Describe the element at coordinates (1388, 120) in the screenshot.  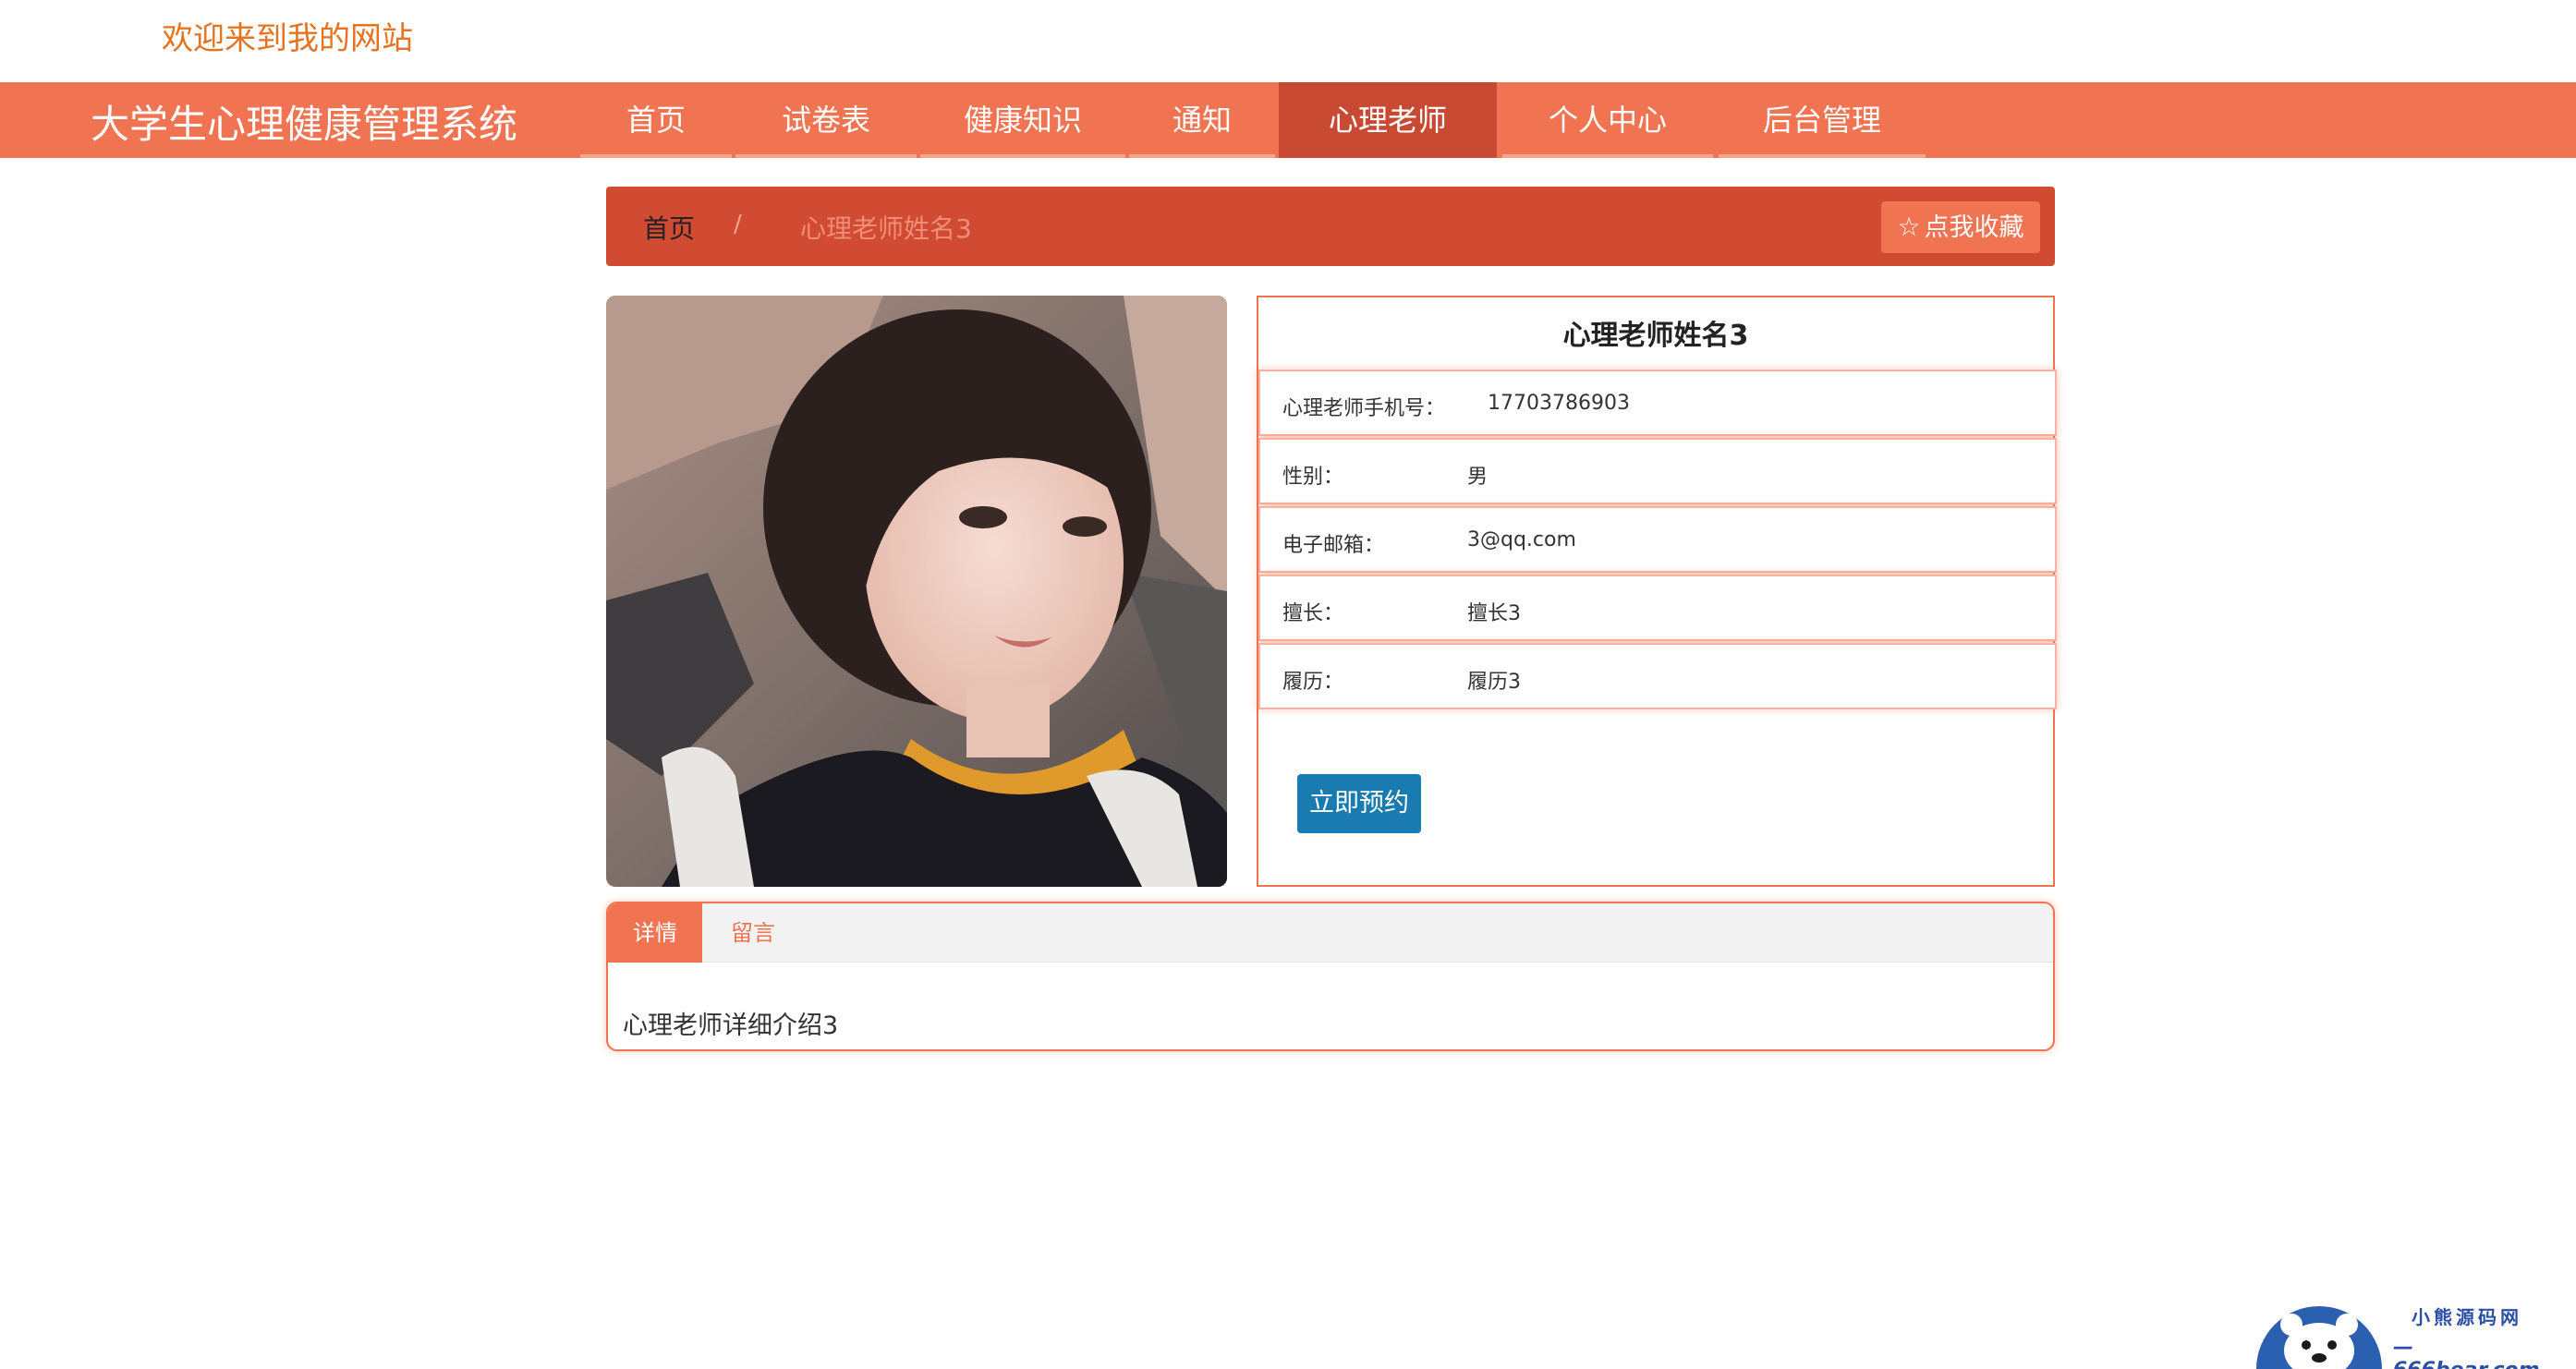
I see `nav-item-teacher: 心理老师` at that location.